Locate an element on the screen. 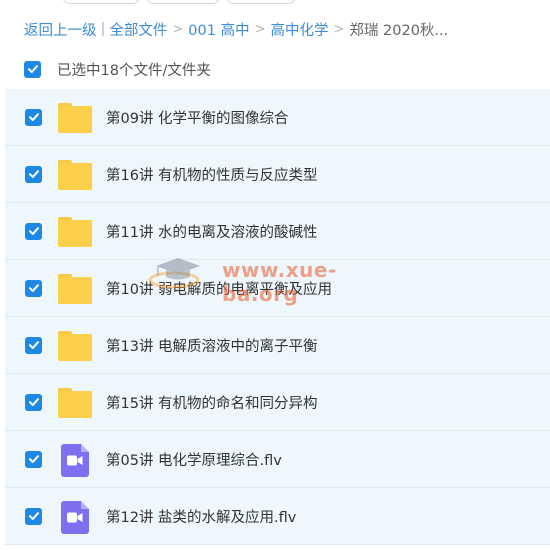  selection-bar: 已选中18个文件/文件夹 is located at coordinates (117, 69).